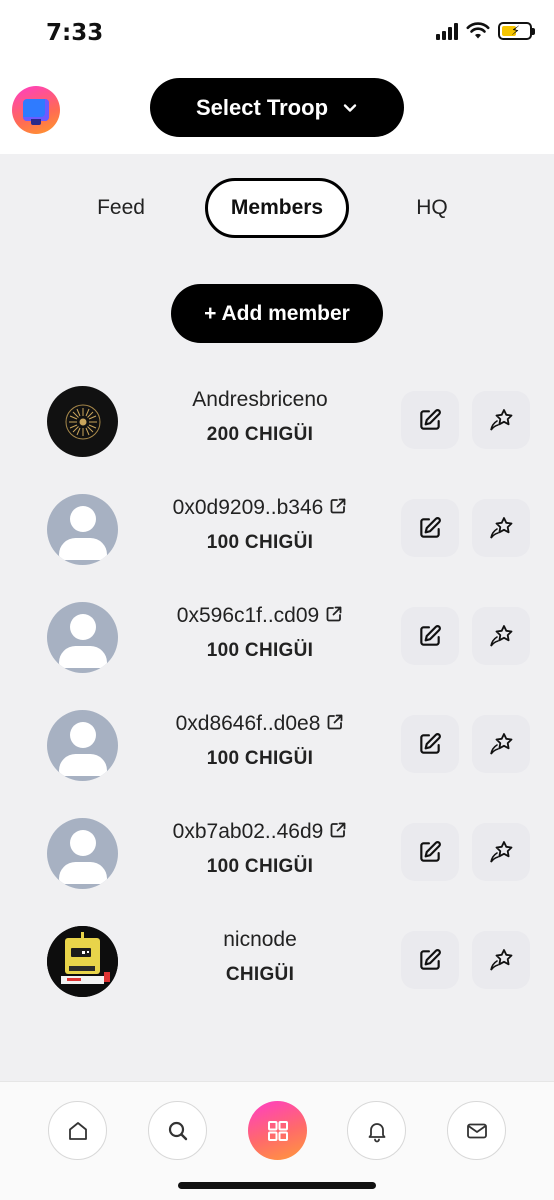 The image size is (554, 1200). Describe the element at coordinates (260, 508) in the screenshot. I see `member-name: 0x0d9209..b346` at that location.